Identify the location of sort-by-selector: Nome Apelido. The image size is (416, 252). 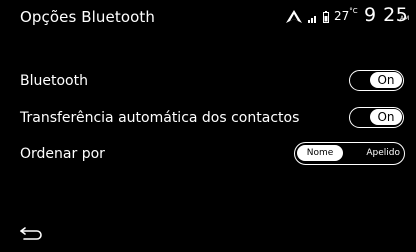
(349, 153).